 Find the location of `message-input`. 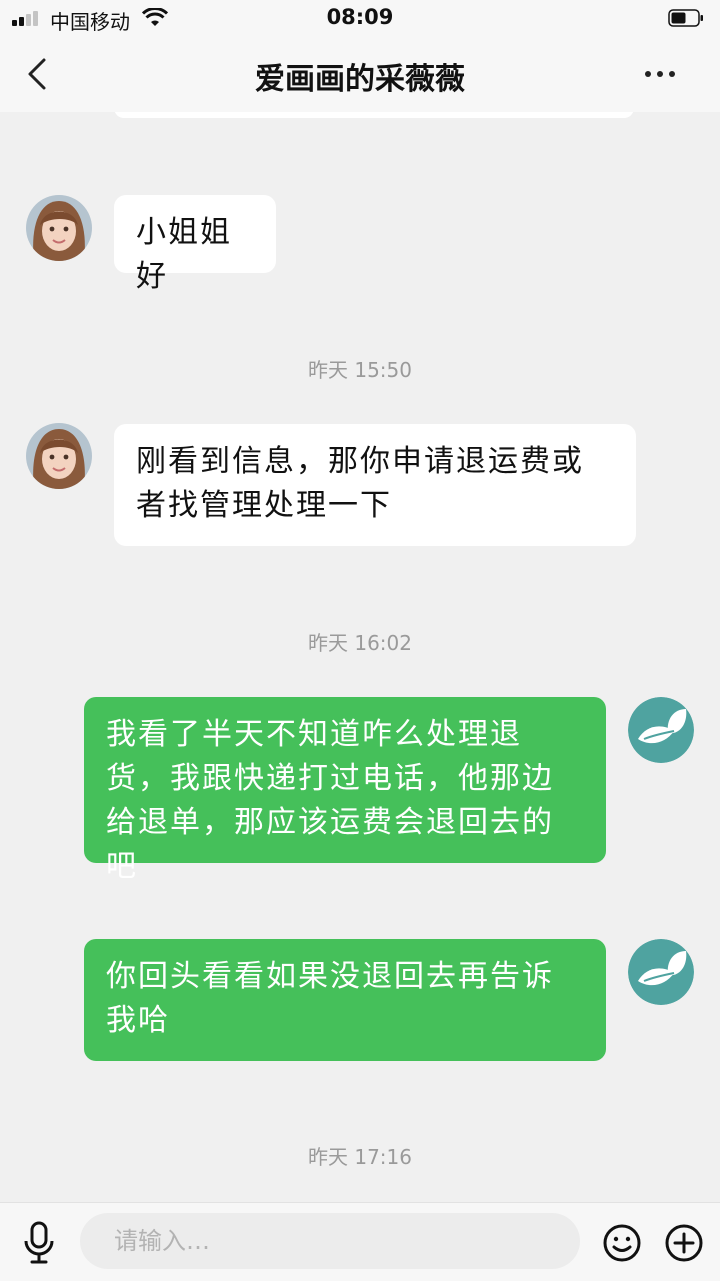

message-input is located at coordinates (330, 1241).